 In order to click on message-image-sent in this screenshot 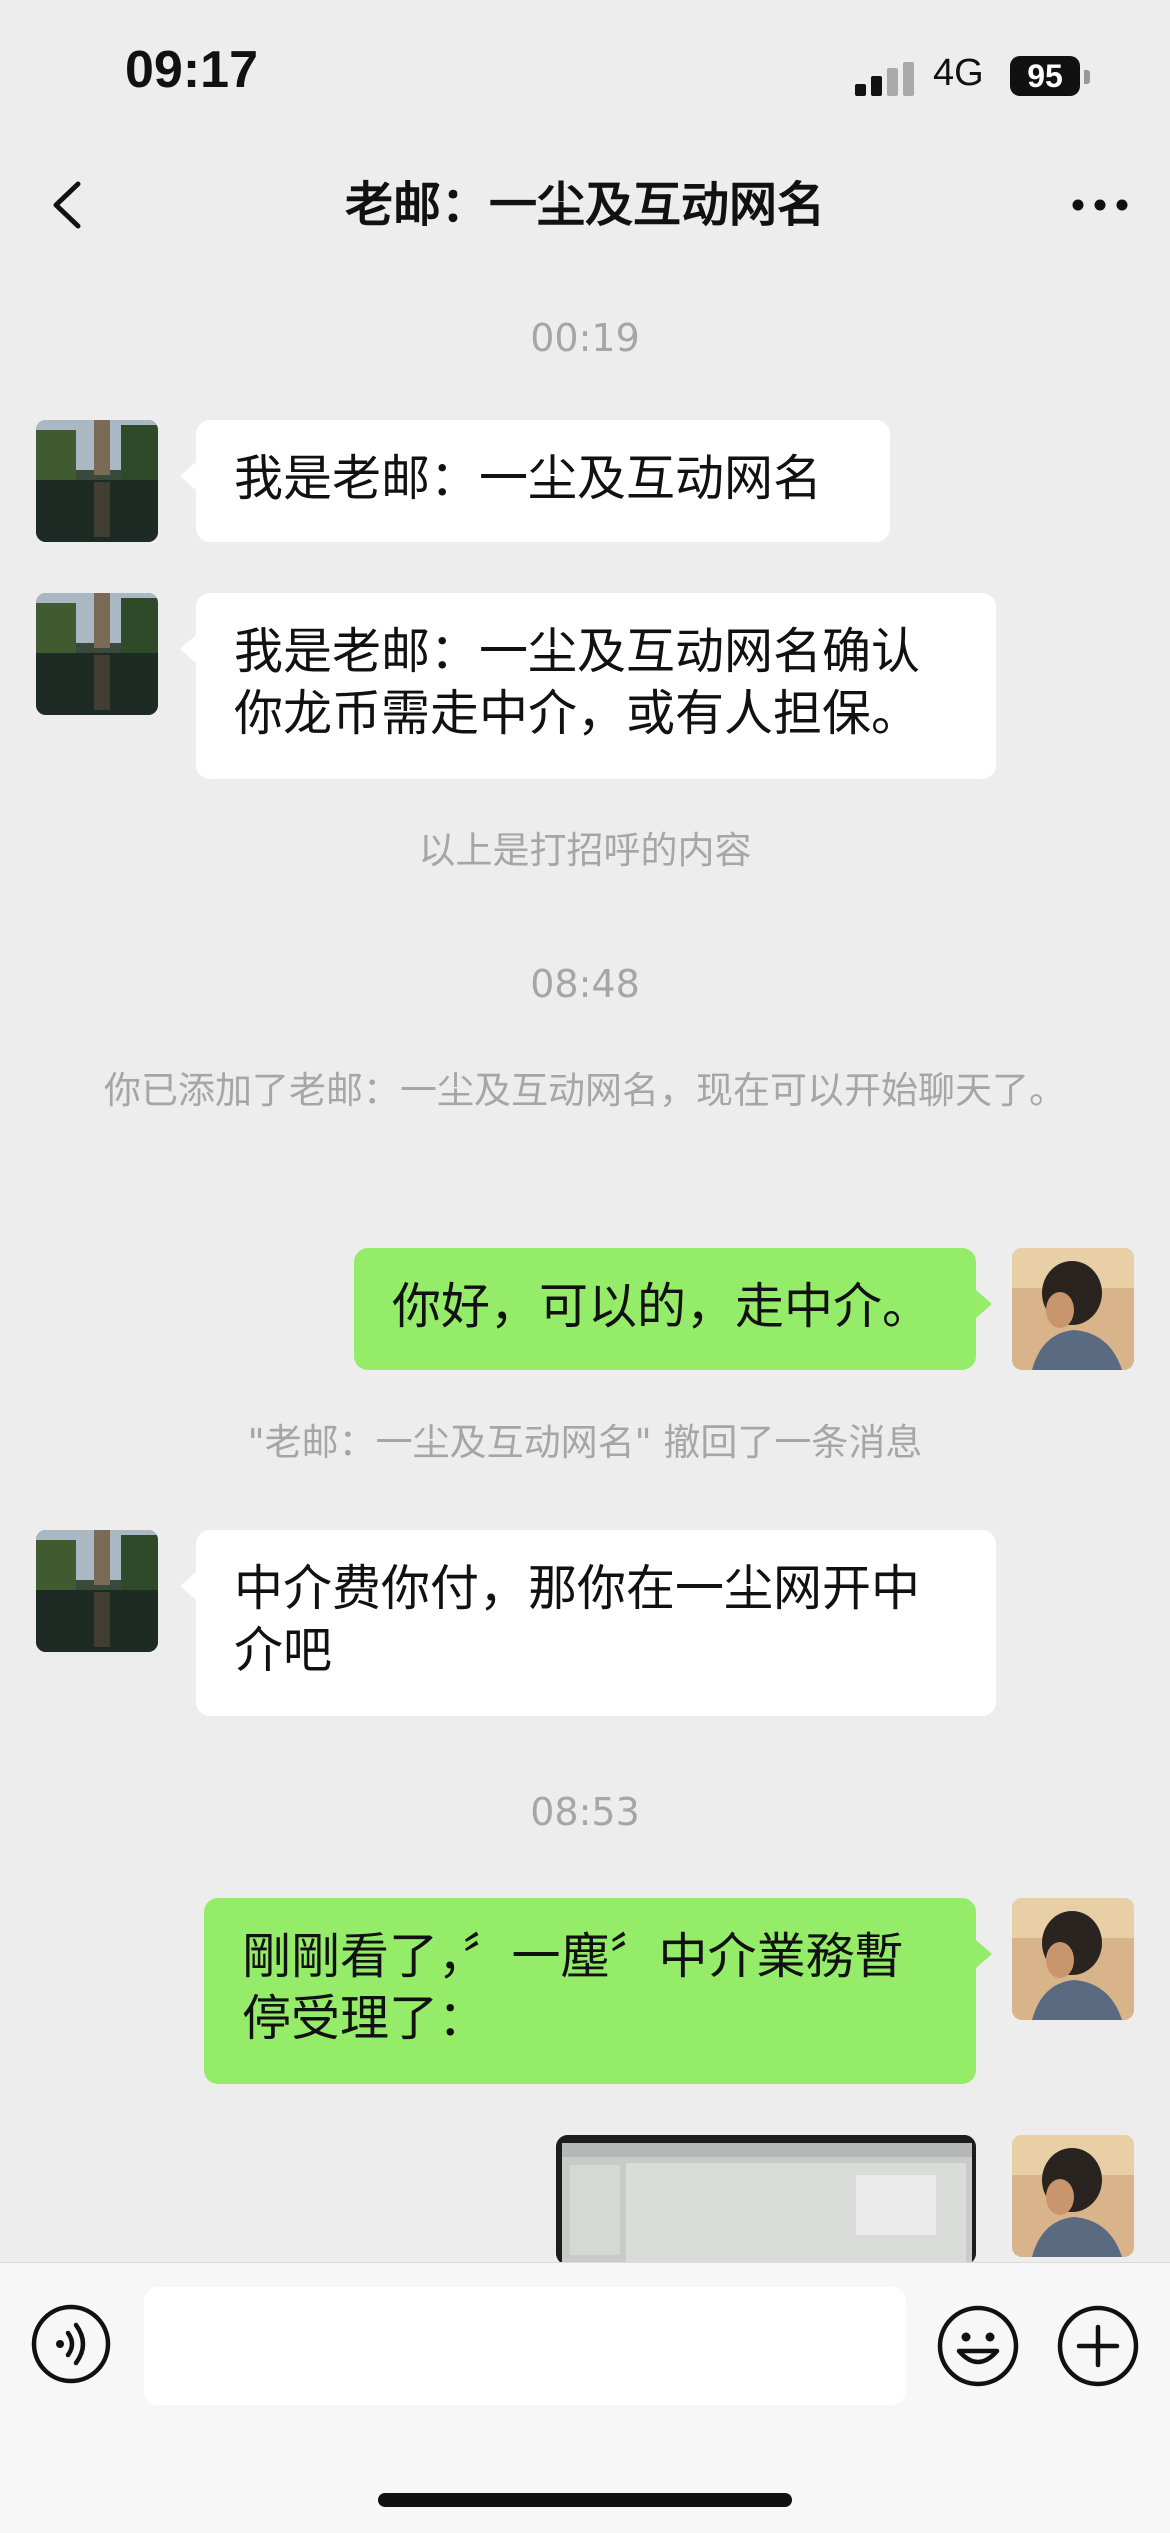, I will do `click(766, 2200)`.